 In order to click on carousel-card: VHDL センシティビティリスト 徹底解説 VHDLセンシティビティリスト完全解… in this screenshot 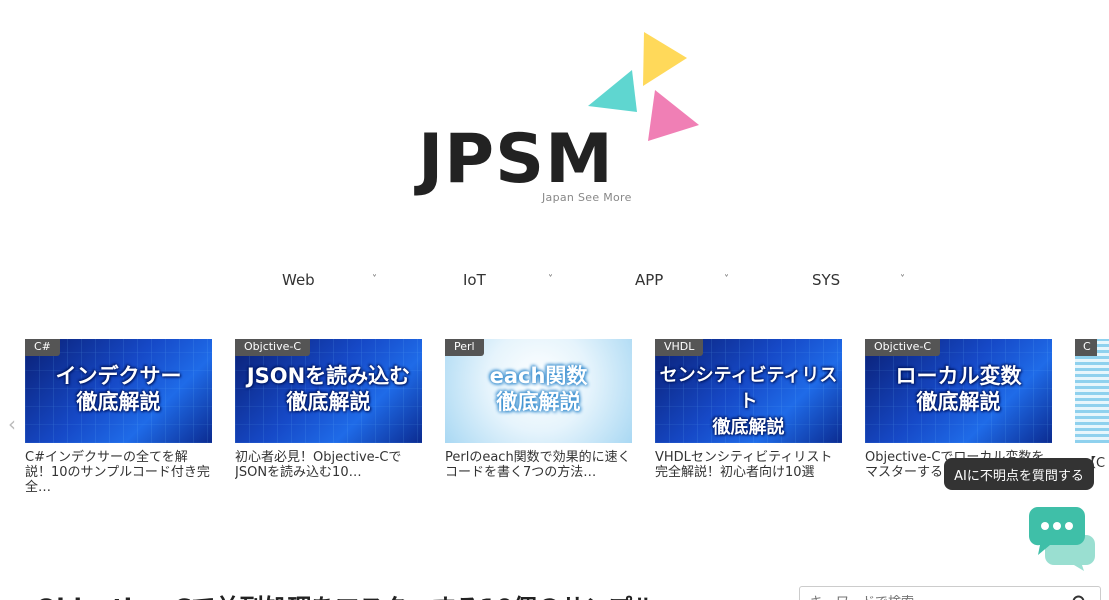, I will do `click(748, 424)`.